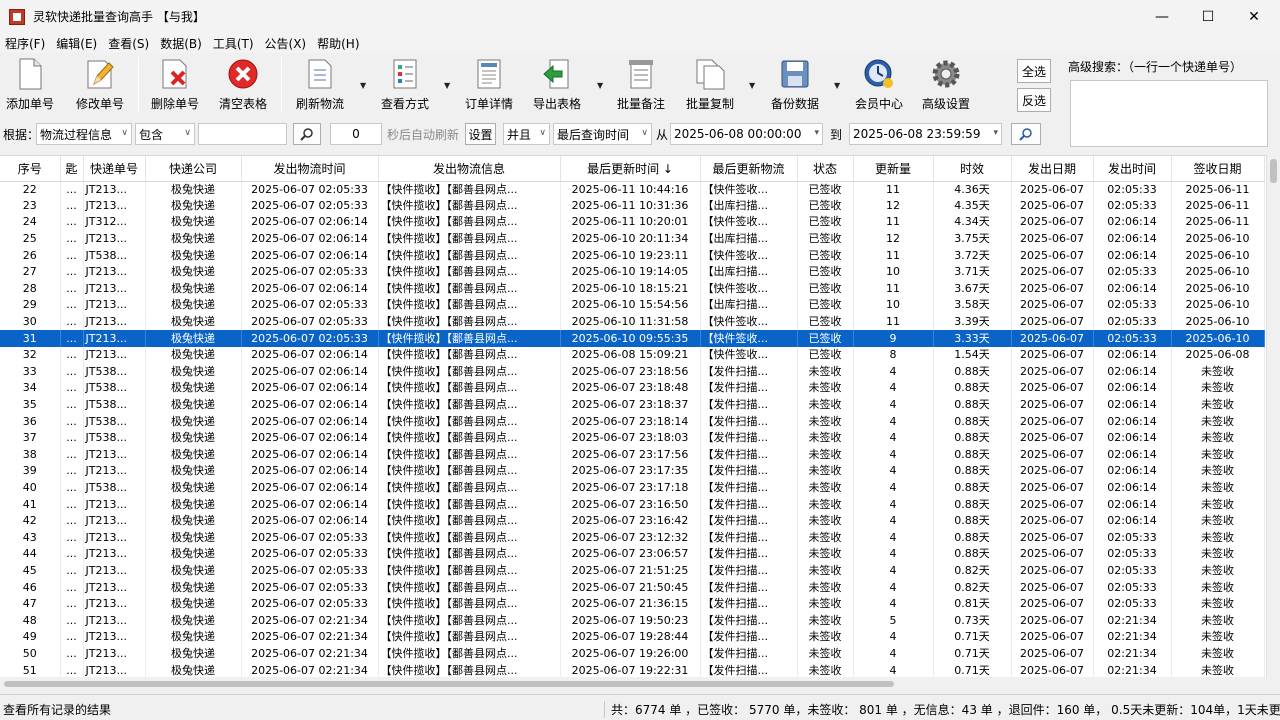 The width and height of the screenshot is (1280, 720). Describe the element at coordinates (129, 43) in the screenshot. I see `menu-view: 查看(S)` at that location.